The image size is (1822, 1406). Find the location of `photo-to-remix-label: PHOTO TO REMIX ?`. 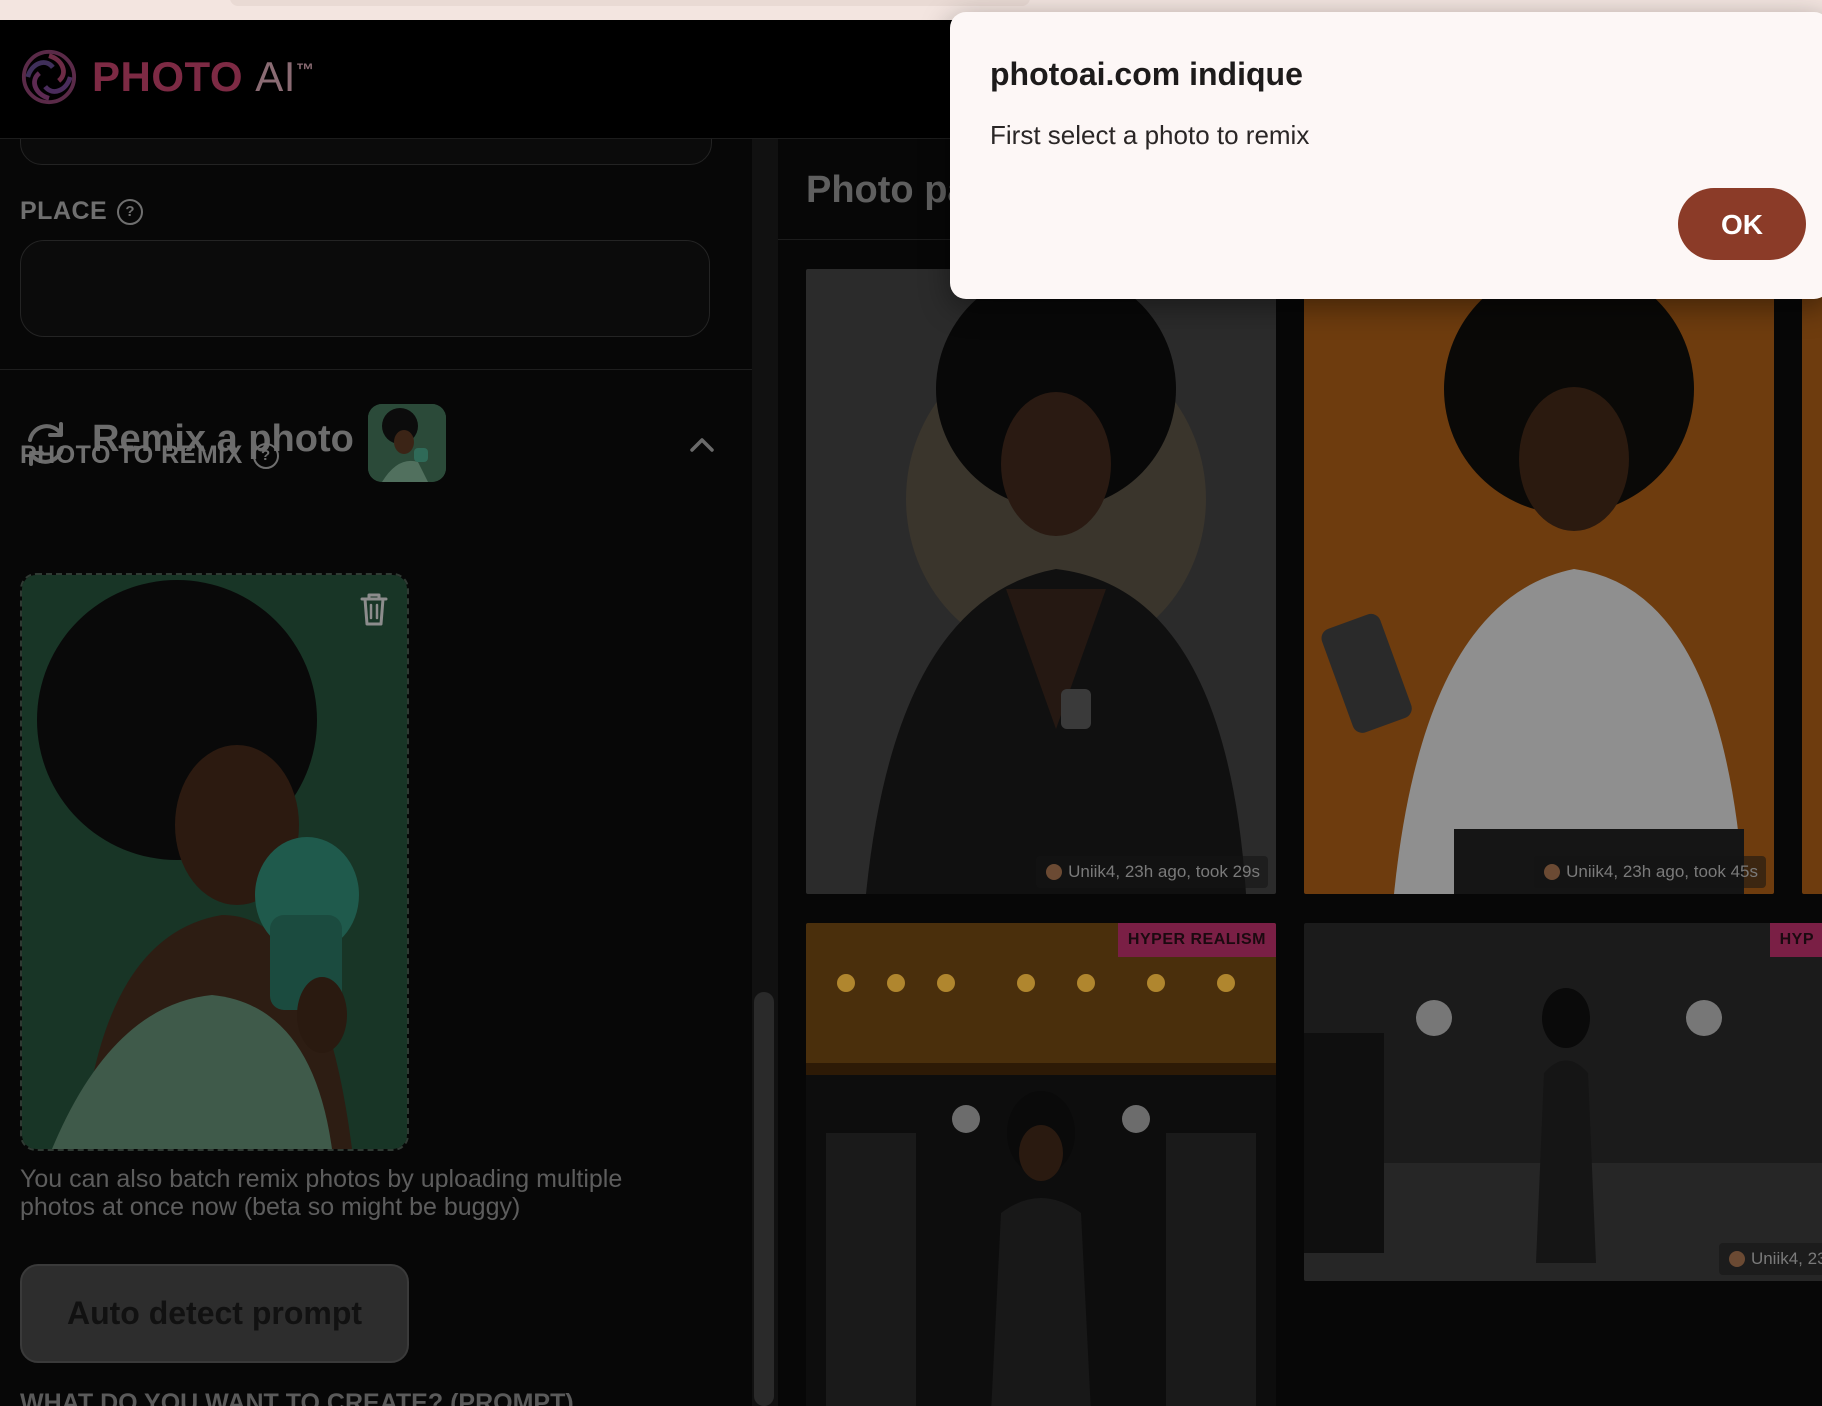

photo-to-remix-label: PHOTO TO REMIX ? is located at coordinates (149, 455).